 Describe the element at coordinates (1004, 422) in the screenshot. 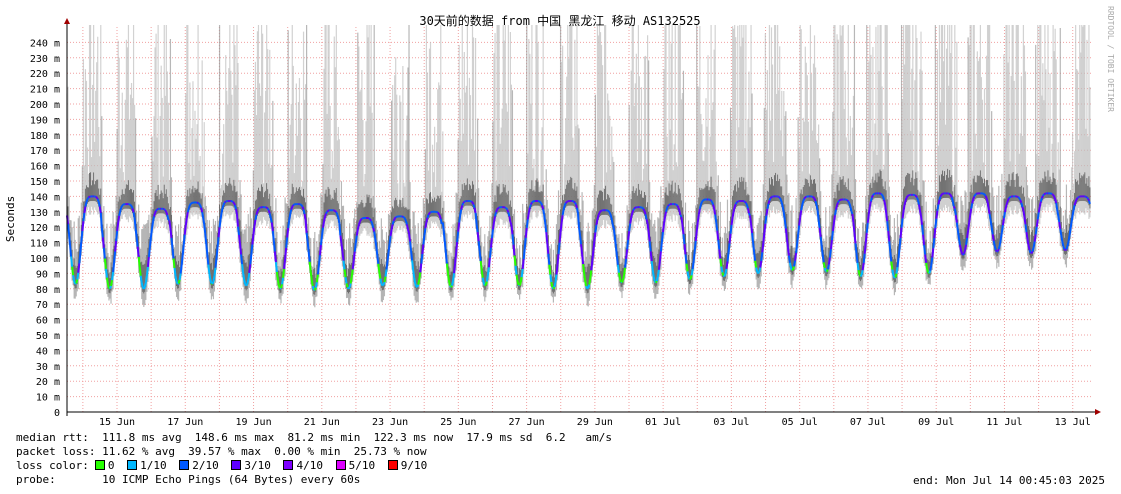

I see `x-tick-label: 11 Jul` at that location.